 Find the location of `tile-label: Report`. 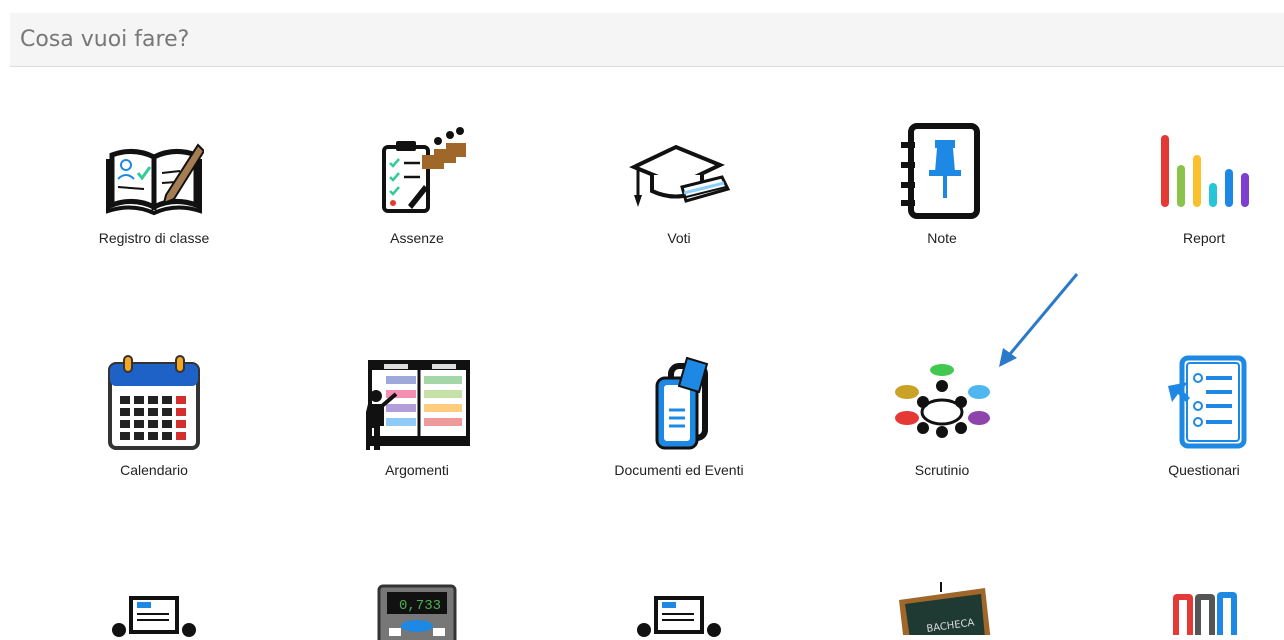

tile-label: Report is located at coordinates (1204, 238).